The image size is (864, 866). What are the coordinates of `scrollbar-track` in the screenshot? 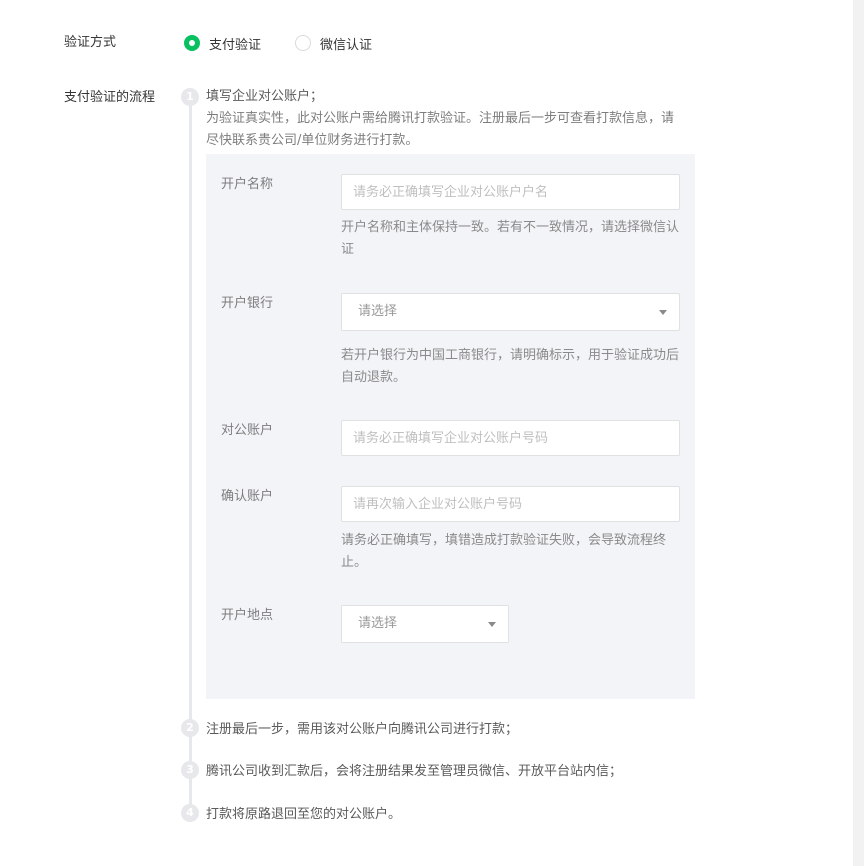 It's located at (858, 433).